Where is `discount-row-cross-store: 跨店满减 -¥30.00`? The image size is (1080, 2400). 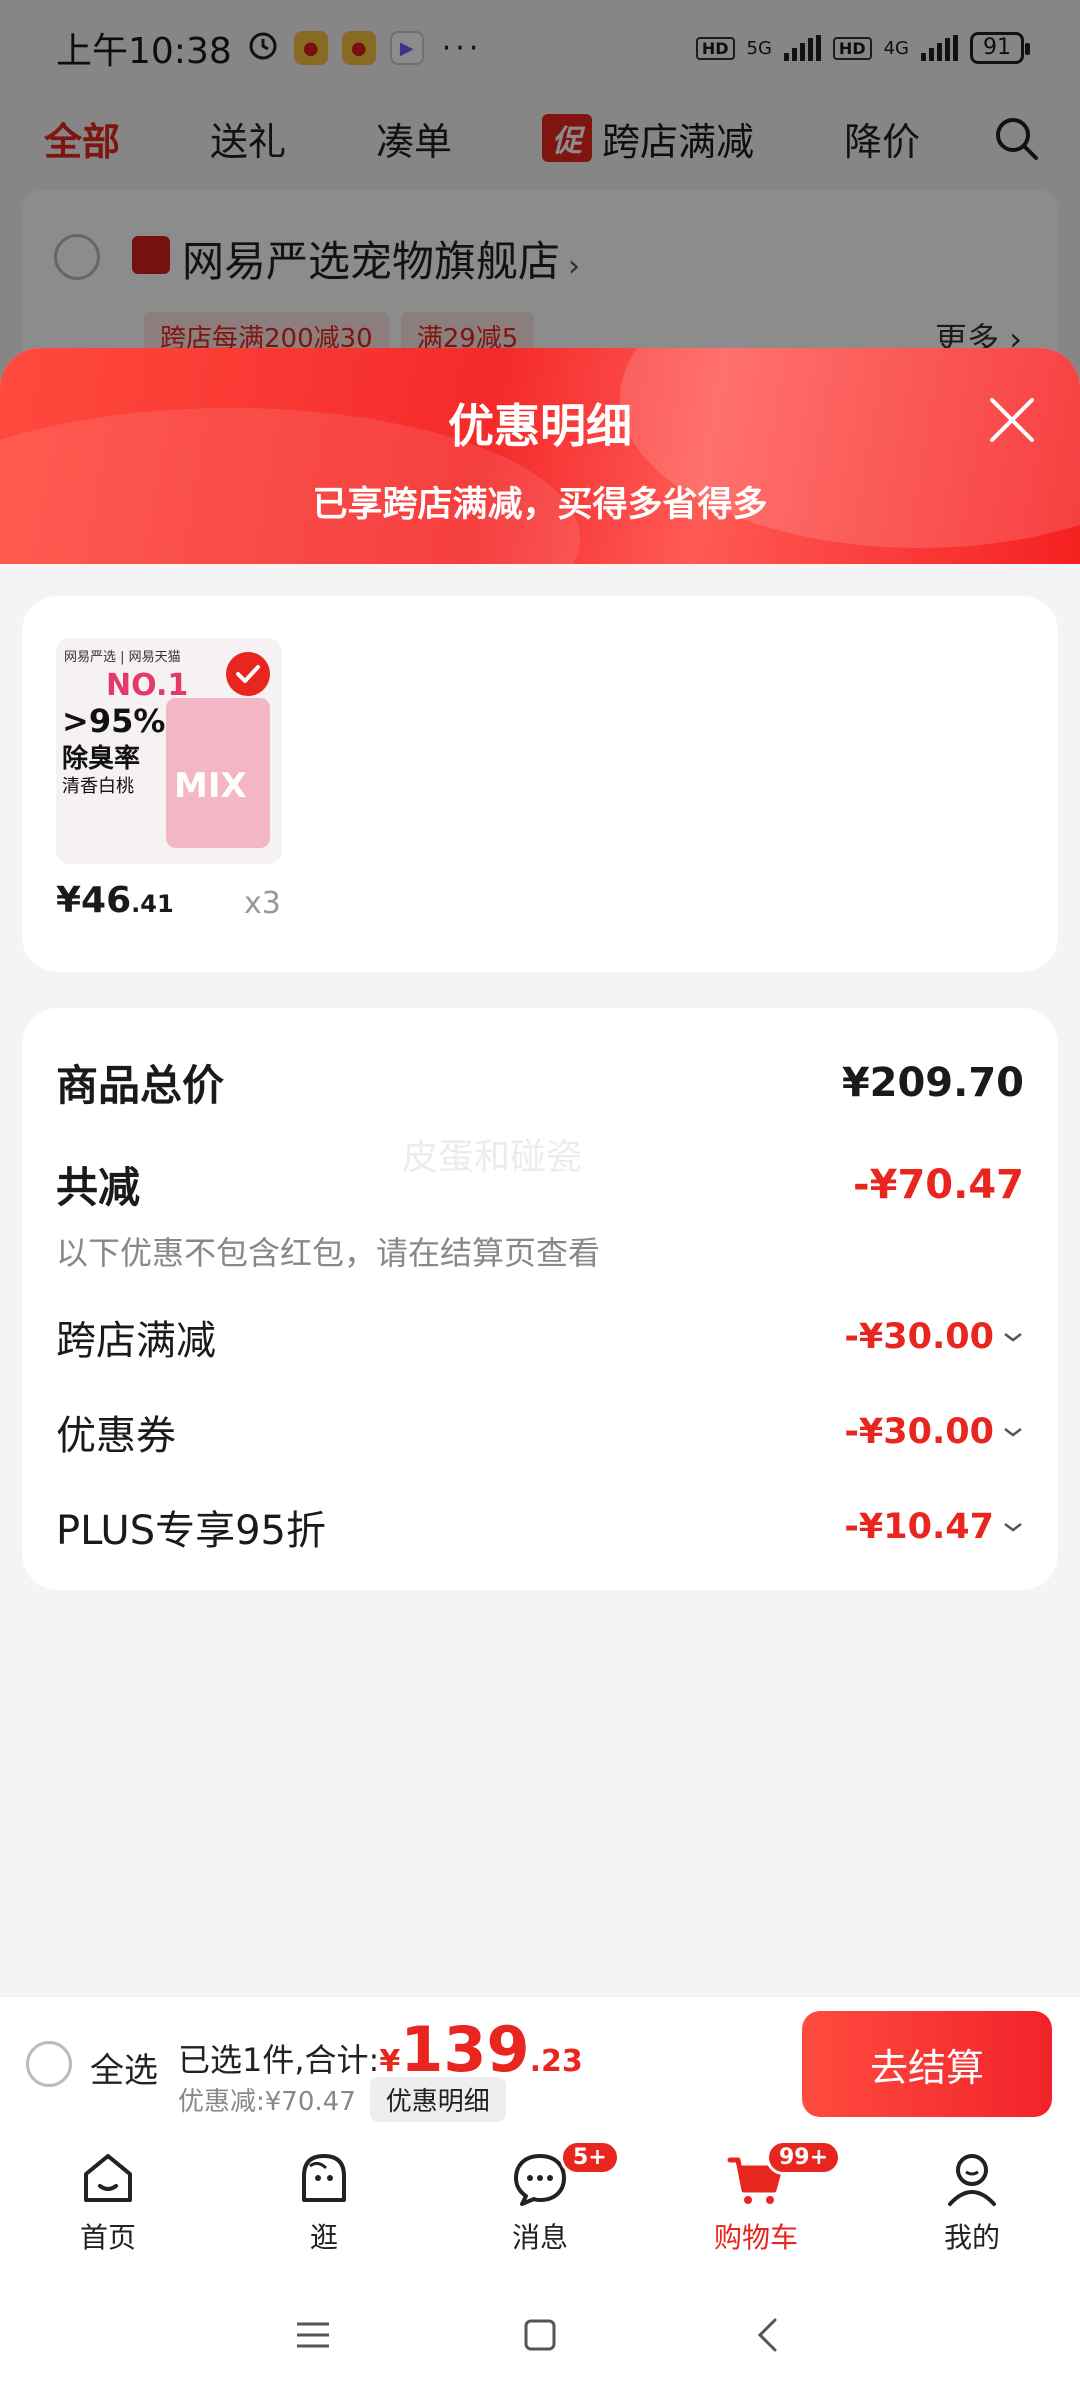
discount-row-cross-store: 跨店满减 -¥30.00 is located at coordinates (540, 1337).